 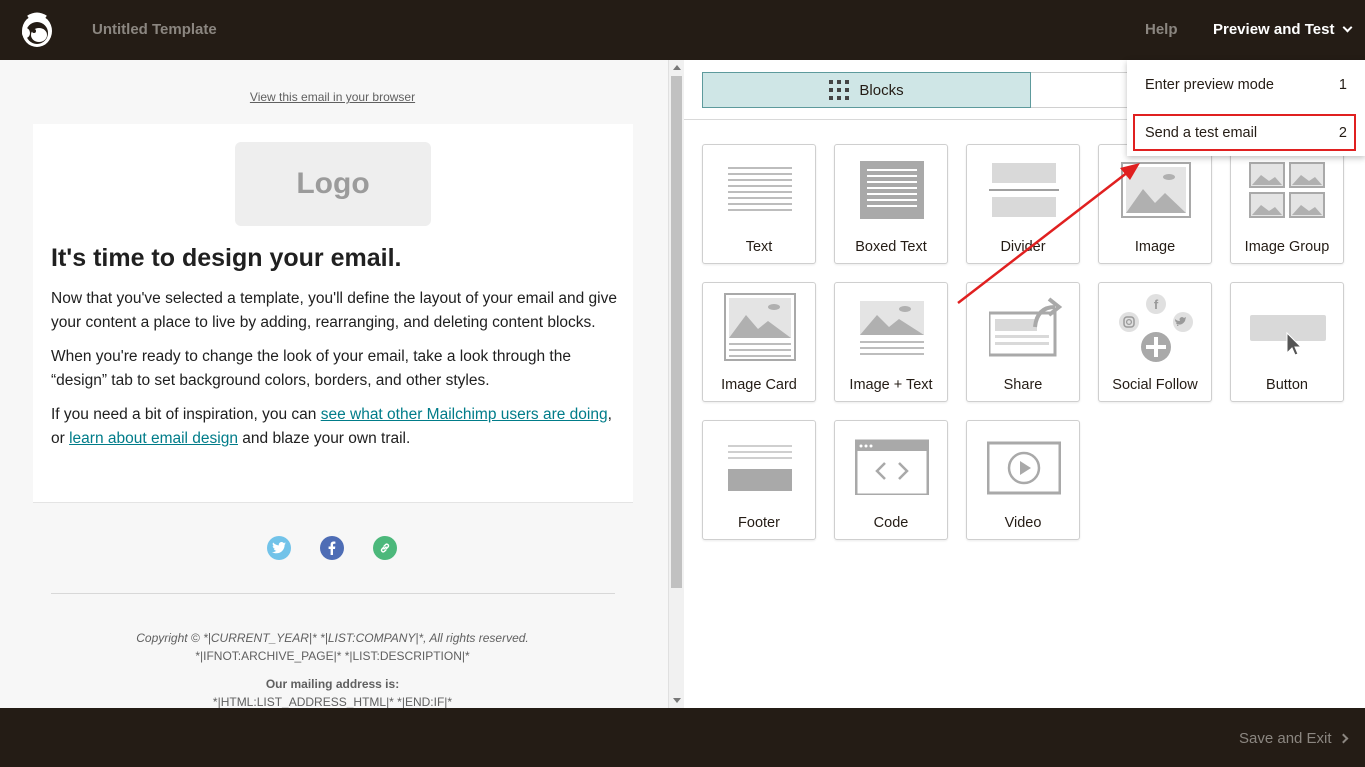 I want to click on block-image: Image, so click(x=1155, y=204).